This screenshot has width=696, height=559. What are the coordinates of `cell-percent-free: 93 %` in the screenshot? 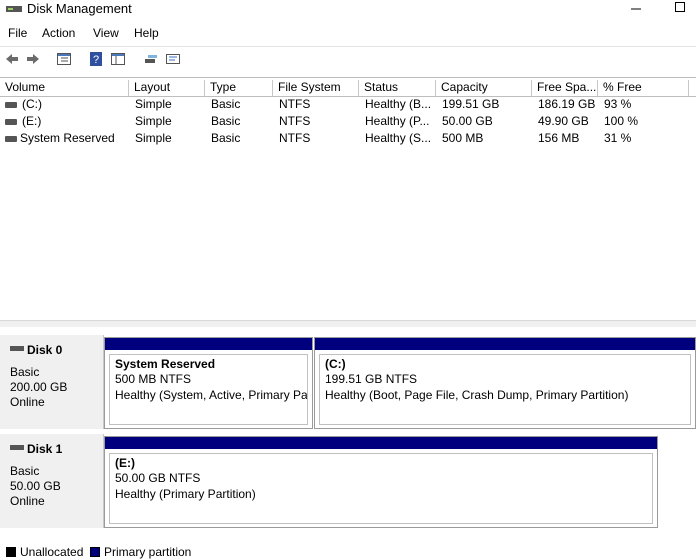 It's located at (618, 104).